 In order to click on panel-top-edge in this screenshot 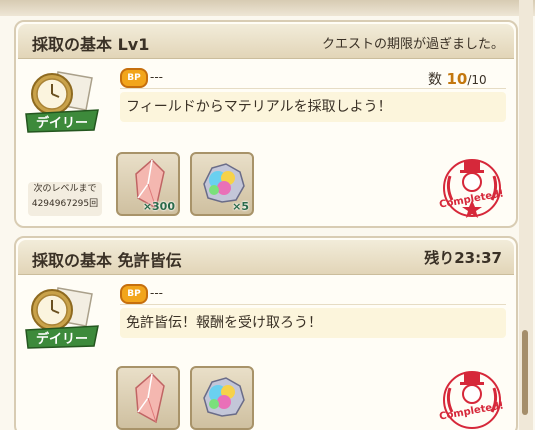, I will do `click(267, 8)`.